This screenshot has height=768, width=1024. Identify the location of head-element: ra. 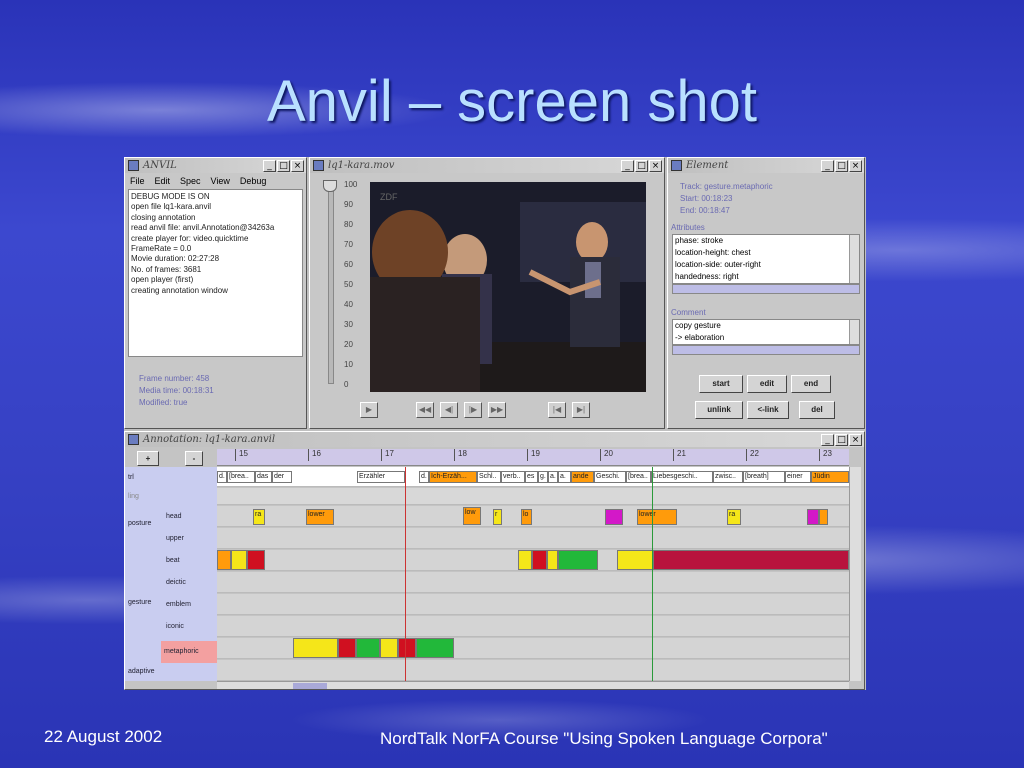
(734, 517).